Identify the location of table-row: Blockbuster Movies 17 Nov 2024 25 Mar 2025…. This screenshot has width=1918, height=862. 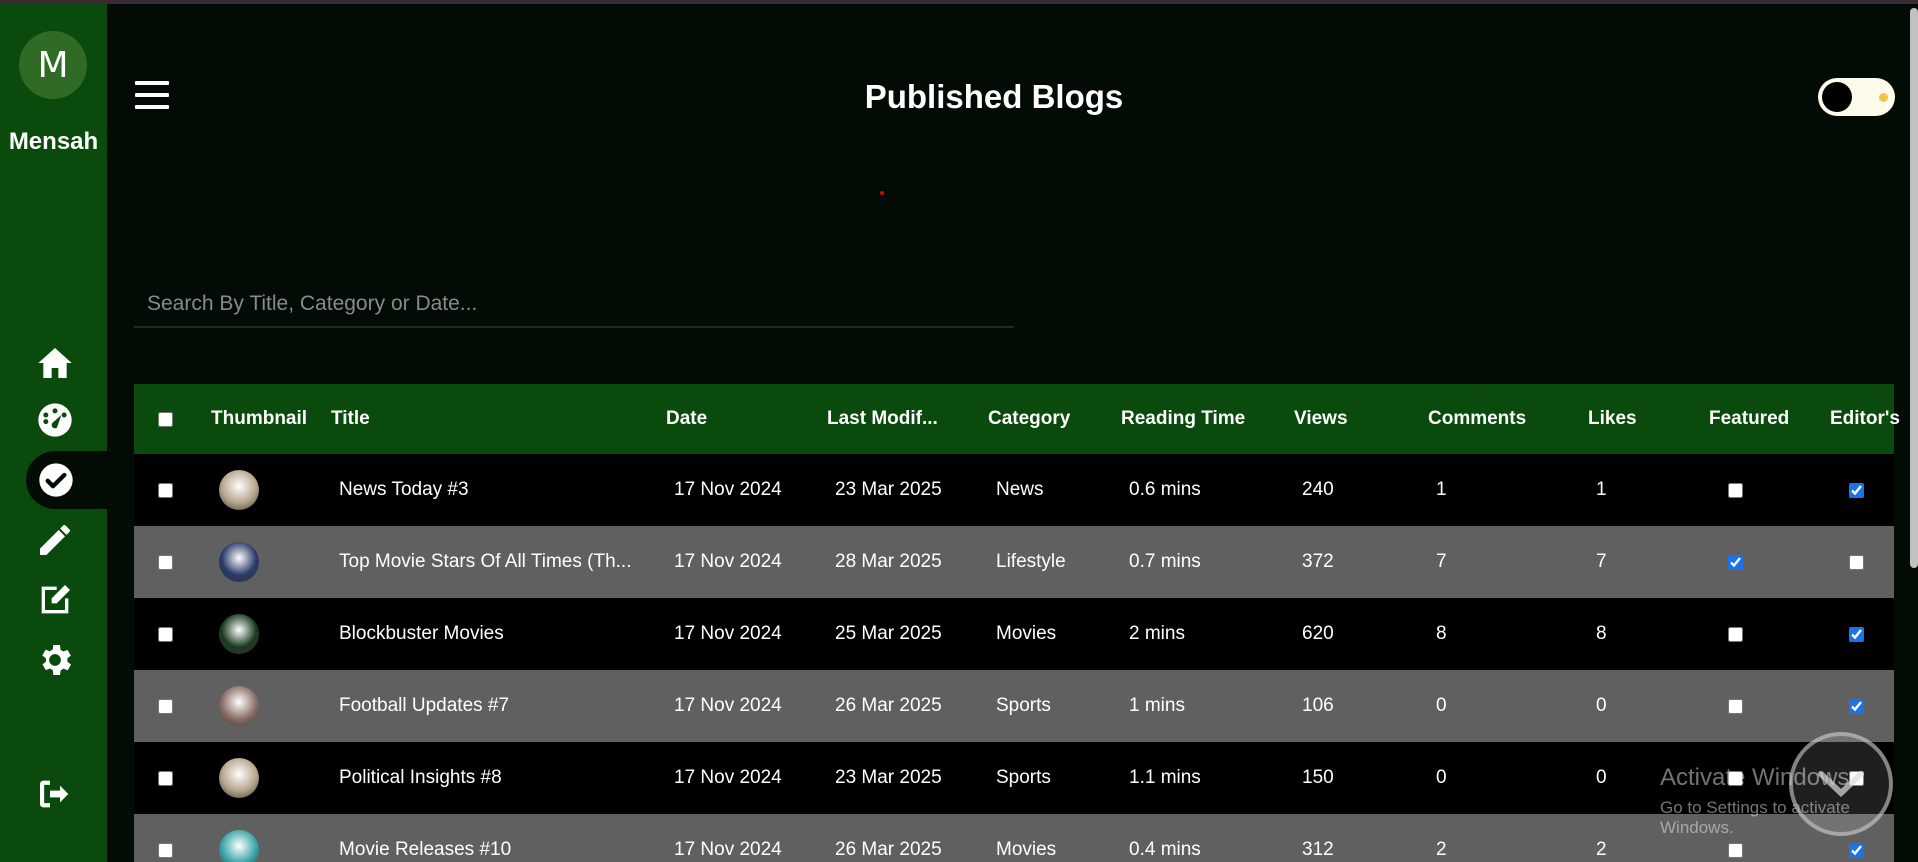
(1014, 634).